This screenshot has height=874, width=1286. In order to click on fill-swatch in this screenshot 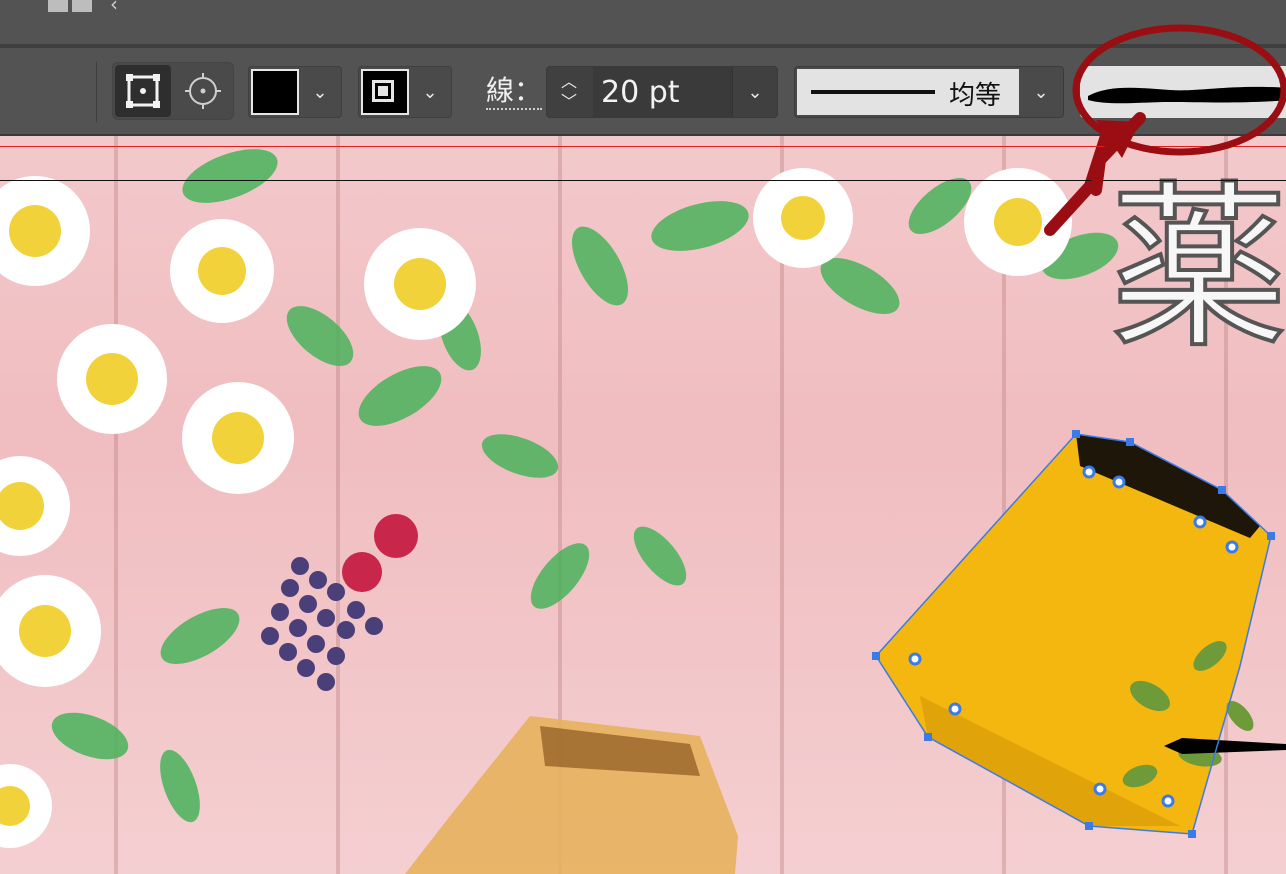, I will do `click(275, 92)`.